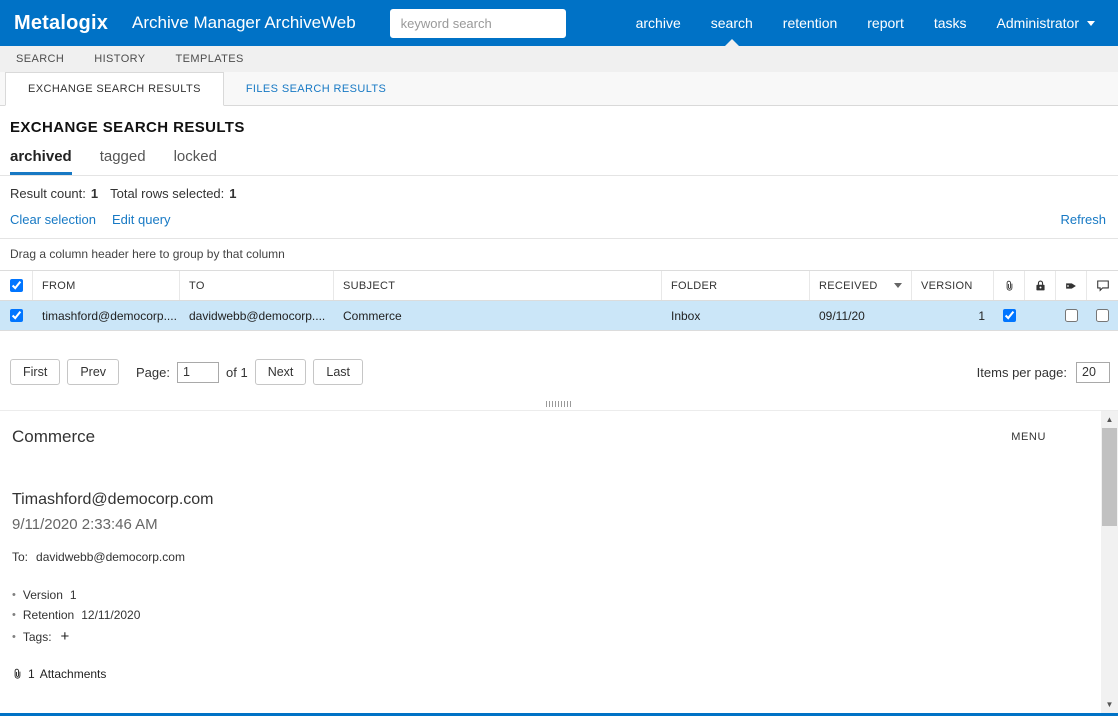 The image size is (1118, 716). I want to click on attachments-label: Attachments, so click(73, 674).